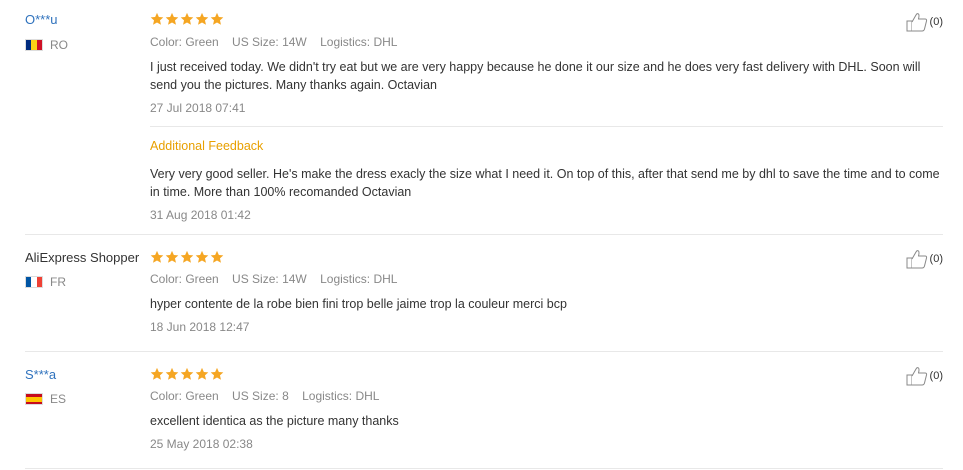 This screenshot has height=470, width=963. What do you see at coordinates (58, 282) in the screenshot?
I see `country-code: FR` at bounding box center [58, 282].